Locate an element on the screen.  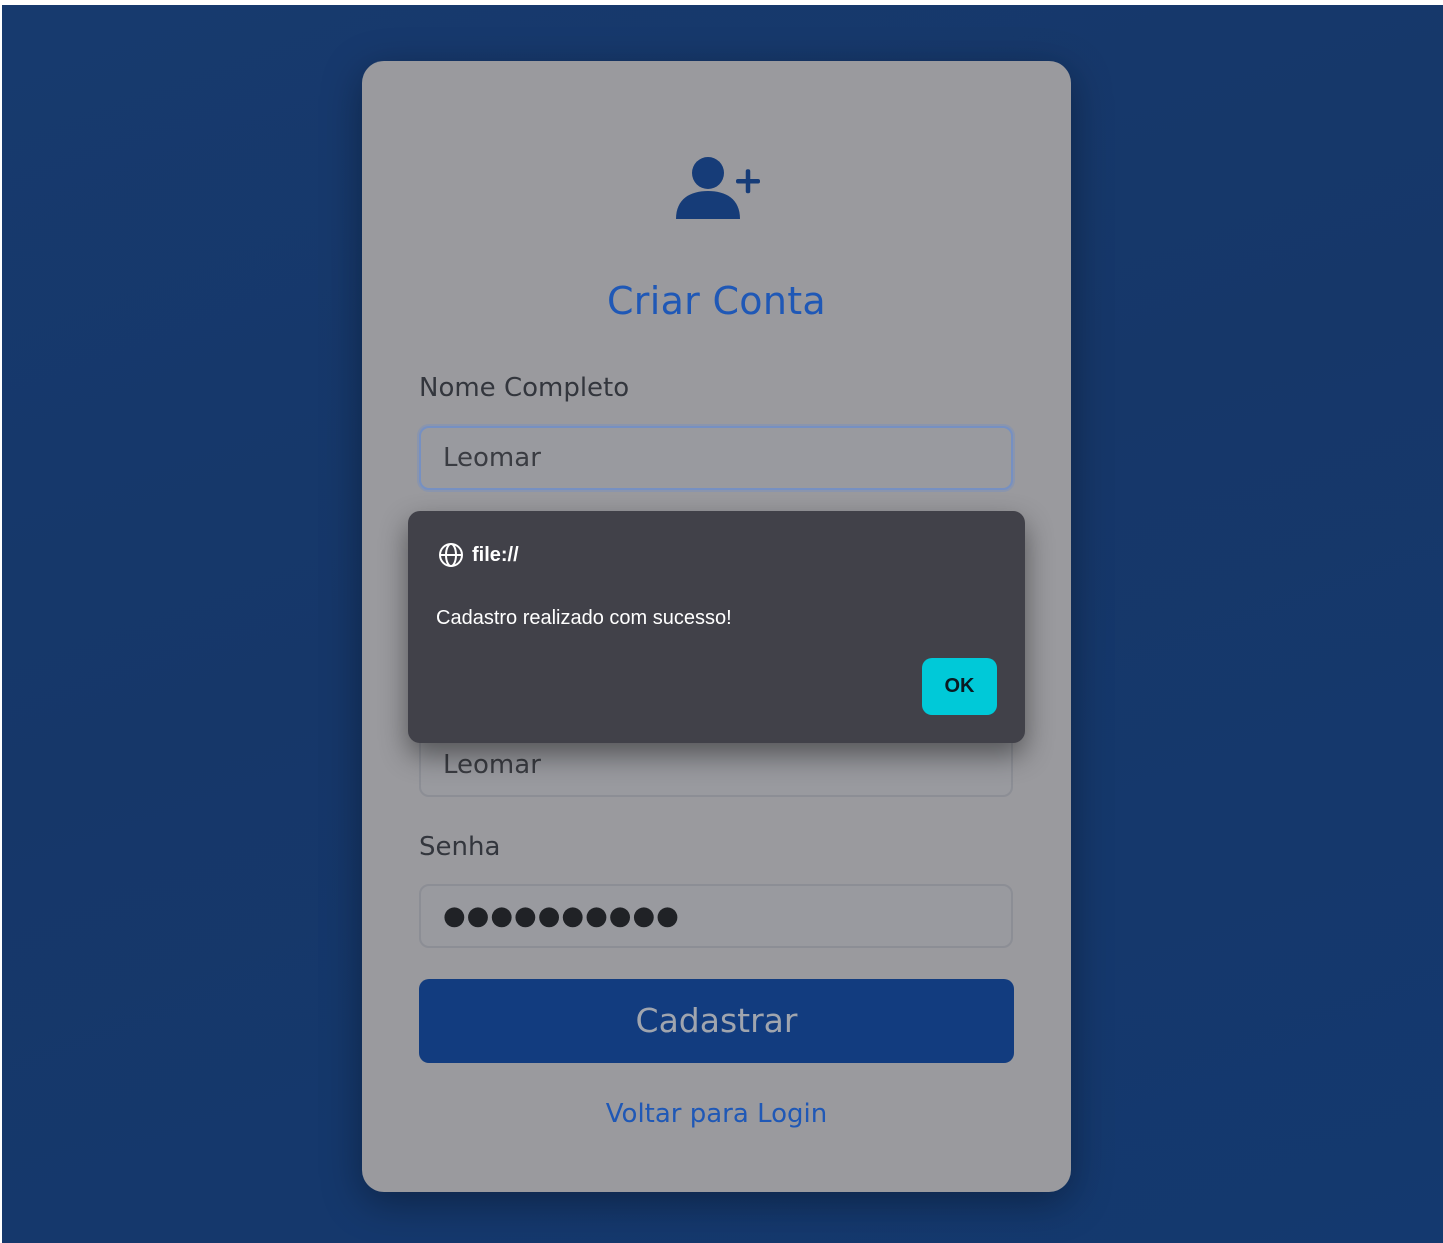
password-input: ●●●●●●●●●● is located at coordinates (716, 916).